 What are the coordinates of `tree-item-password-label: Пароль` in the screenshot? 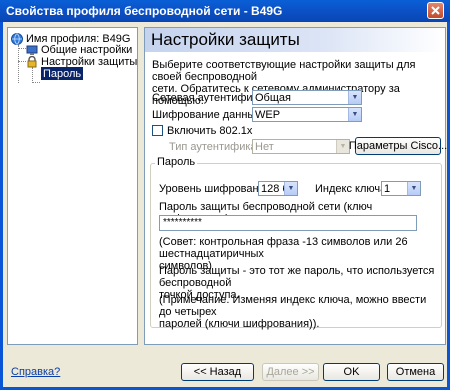 It's located at (62, 73).